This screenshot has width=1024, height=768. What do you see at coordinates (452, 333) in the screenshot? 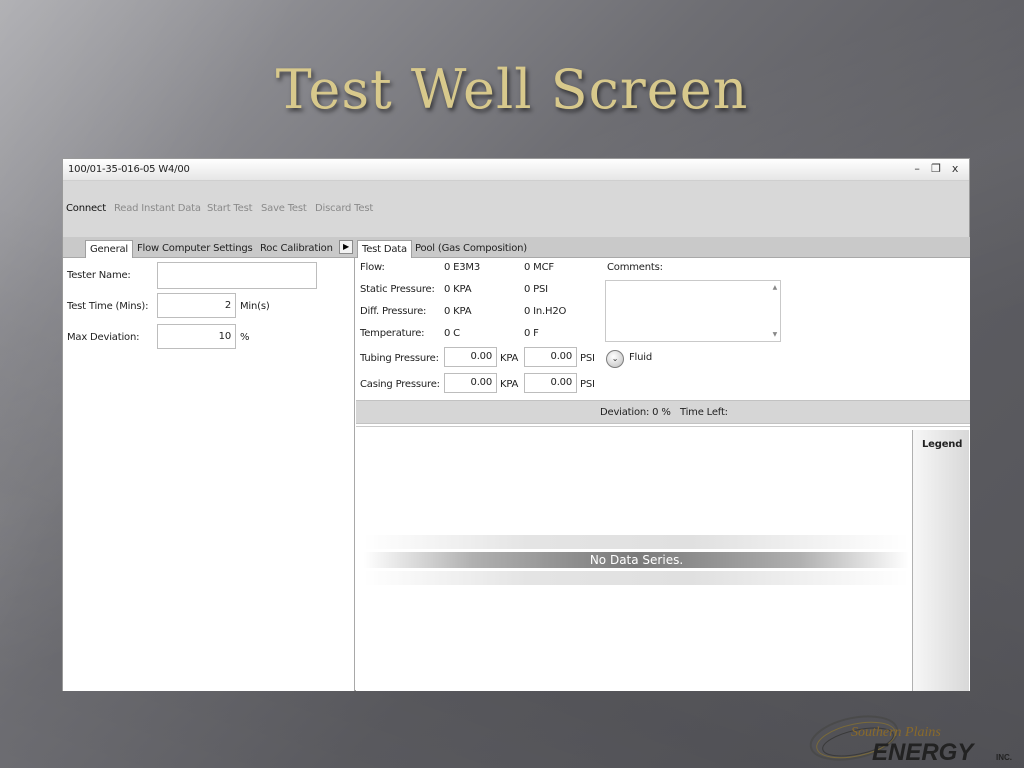
I see `temperature-si-value: 0 C` at bounding box center [452, 333].